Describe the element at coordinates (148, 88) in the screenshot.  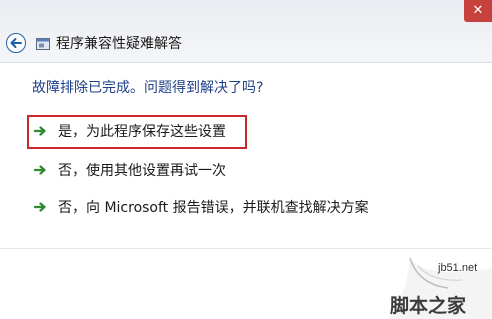
I see `result-heading: 故障排除已完成。问题得到解决了吗?` at that location.